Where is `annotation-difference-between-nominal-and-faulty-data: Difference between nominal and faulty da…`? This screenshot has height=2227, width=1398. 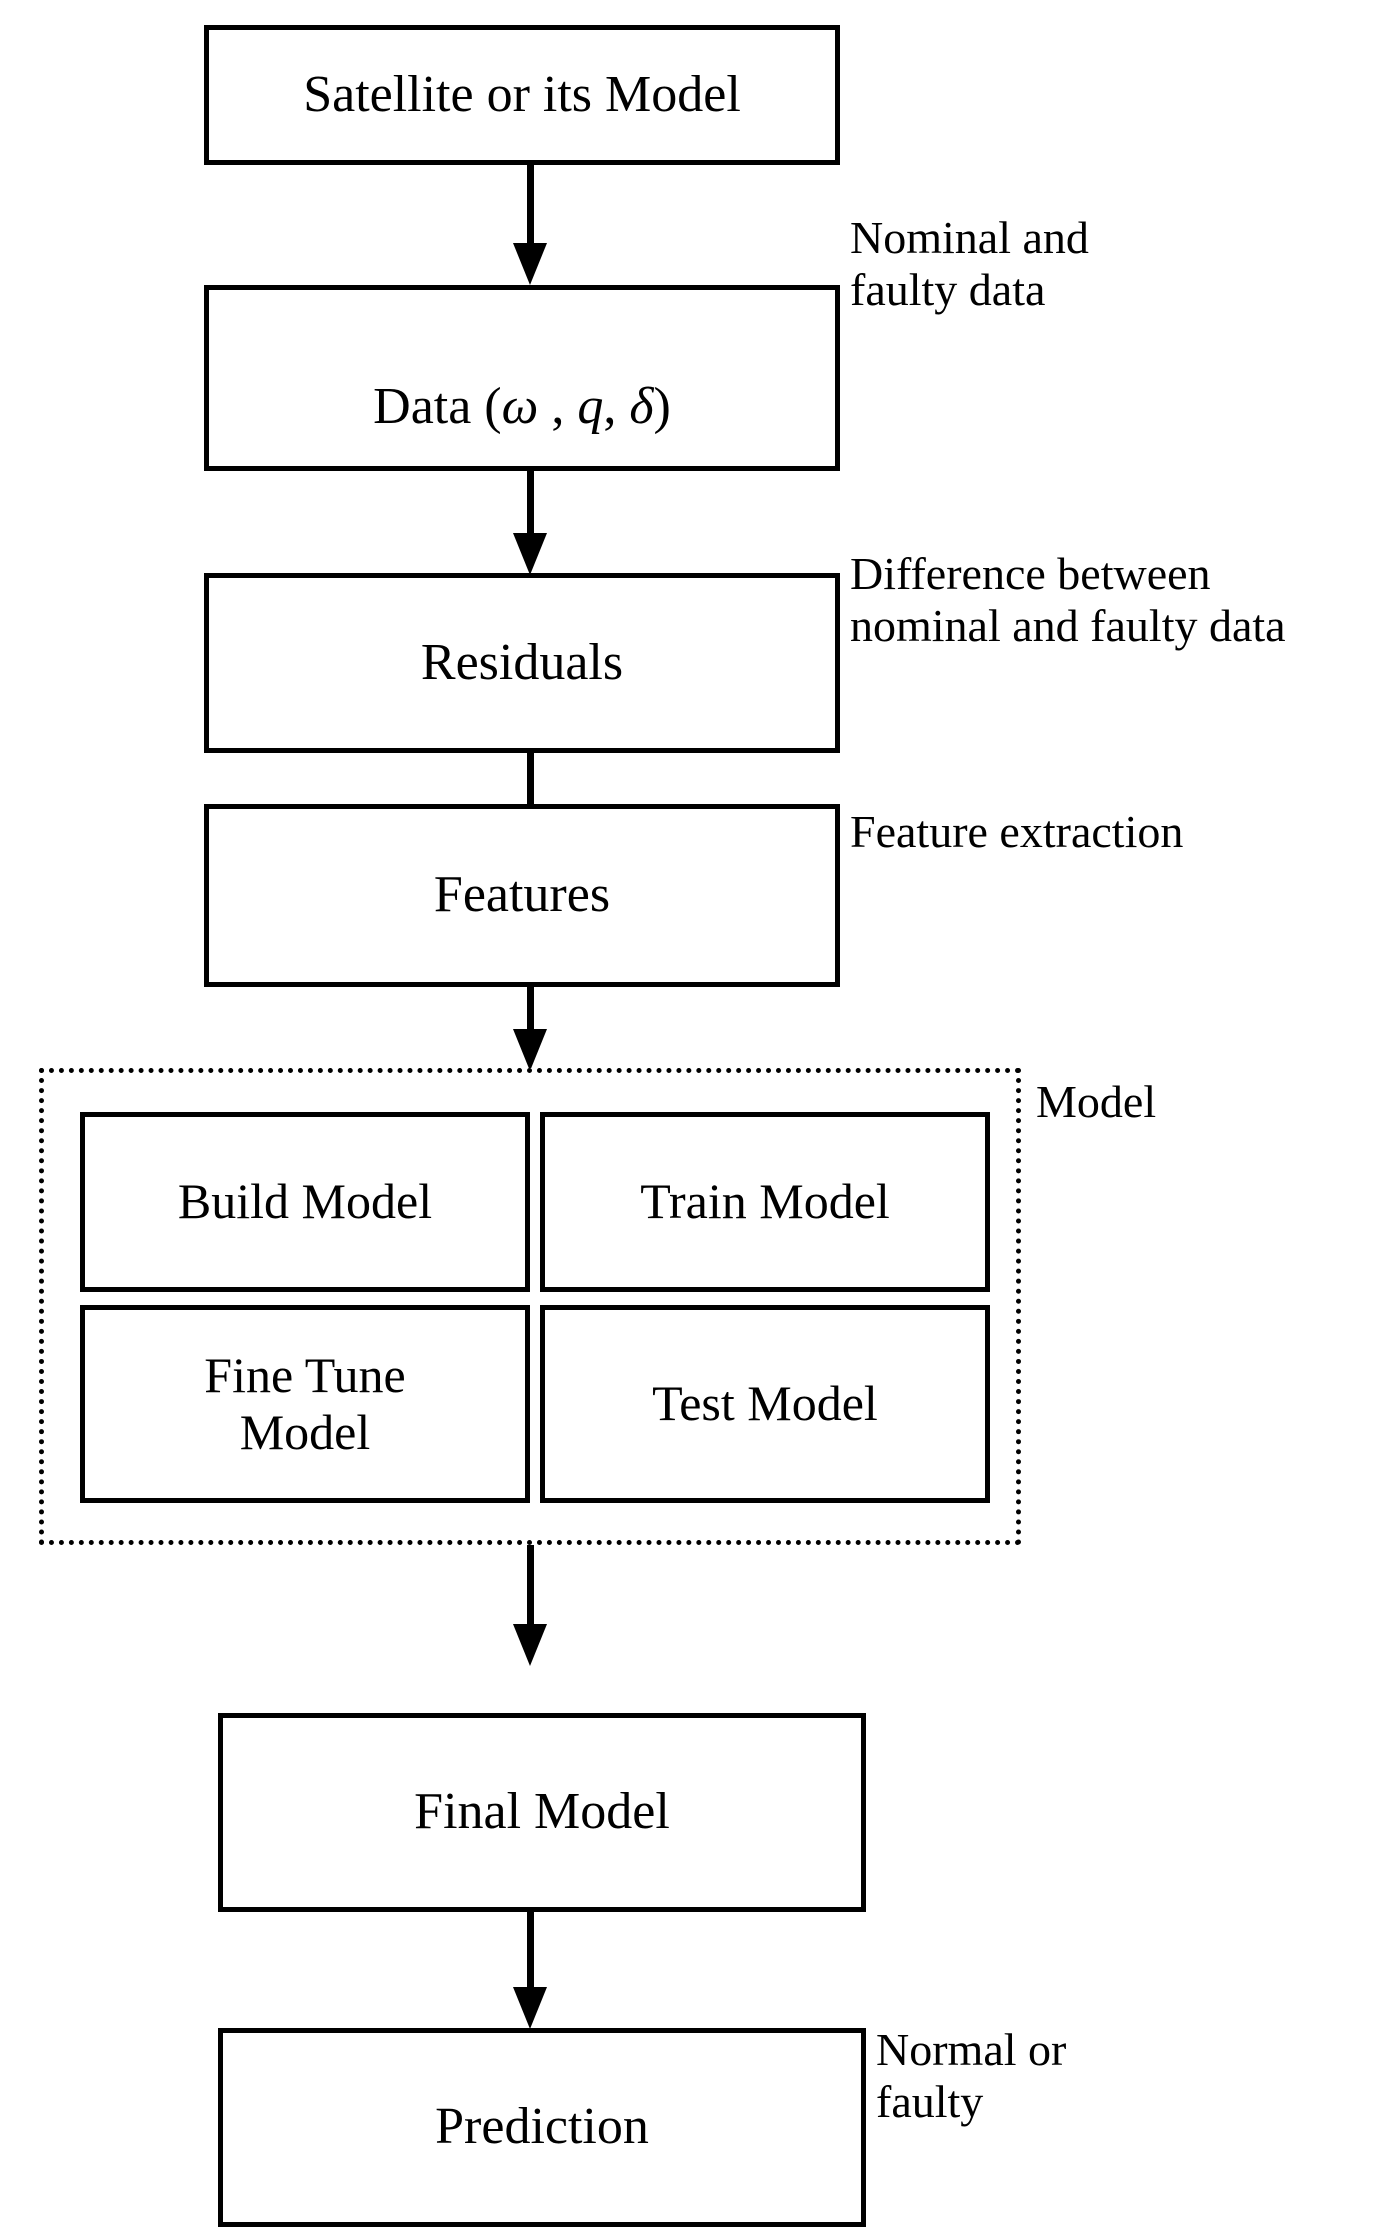 annotation-difference-between-nominal-and-faulty-data: Difference between nominal and faulty da… is located at coordinates (1068, 599).